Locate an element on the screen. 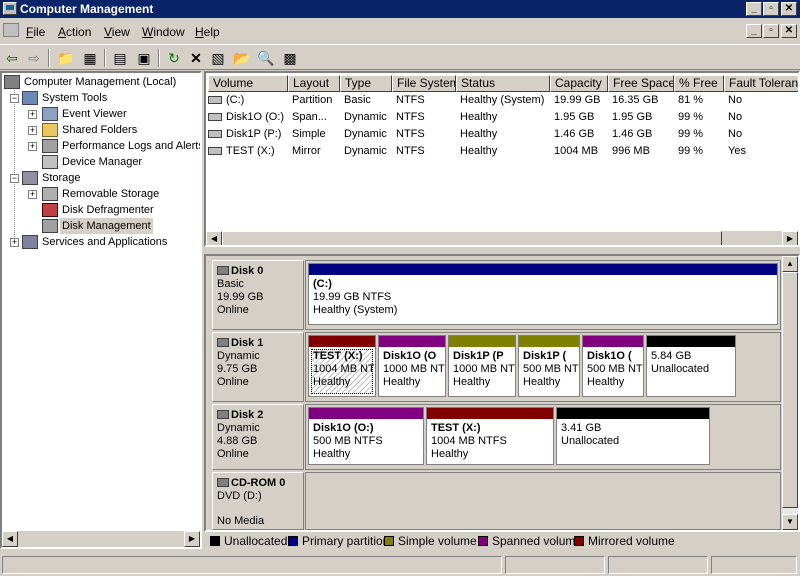 This screenshot has height=576, width=800. partition-text: 3.41 GB Unallocated is located at coordinates (590, 434).